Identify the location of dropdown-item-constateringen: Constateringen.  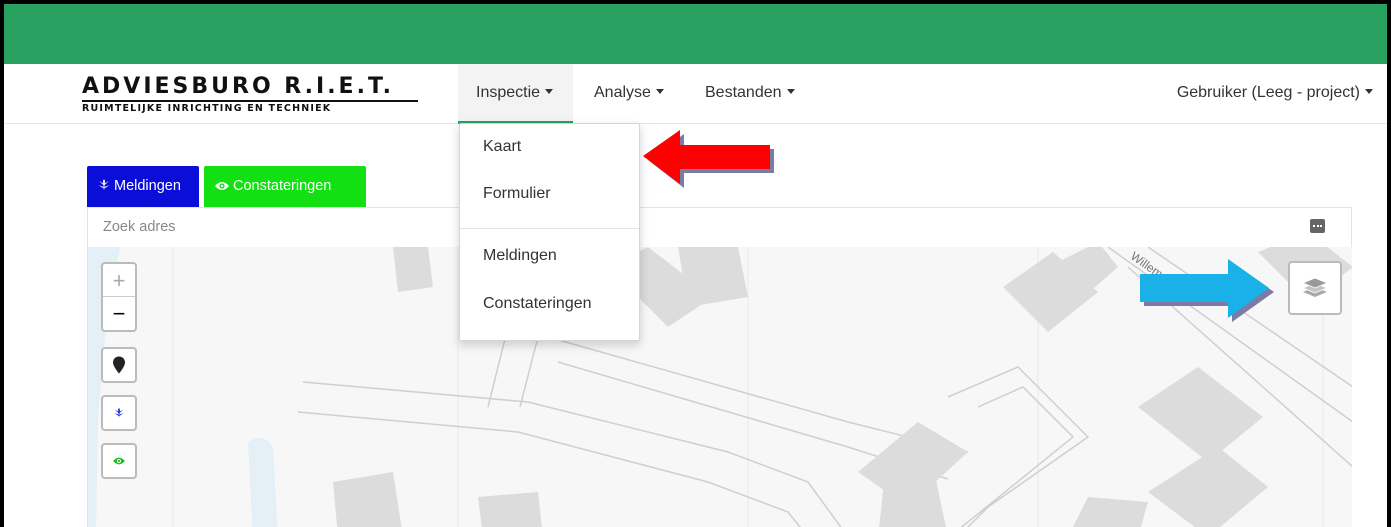
(537, 304).